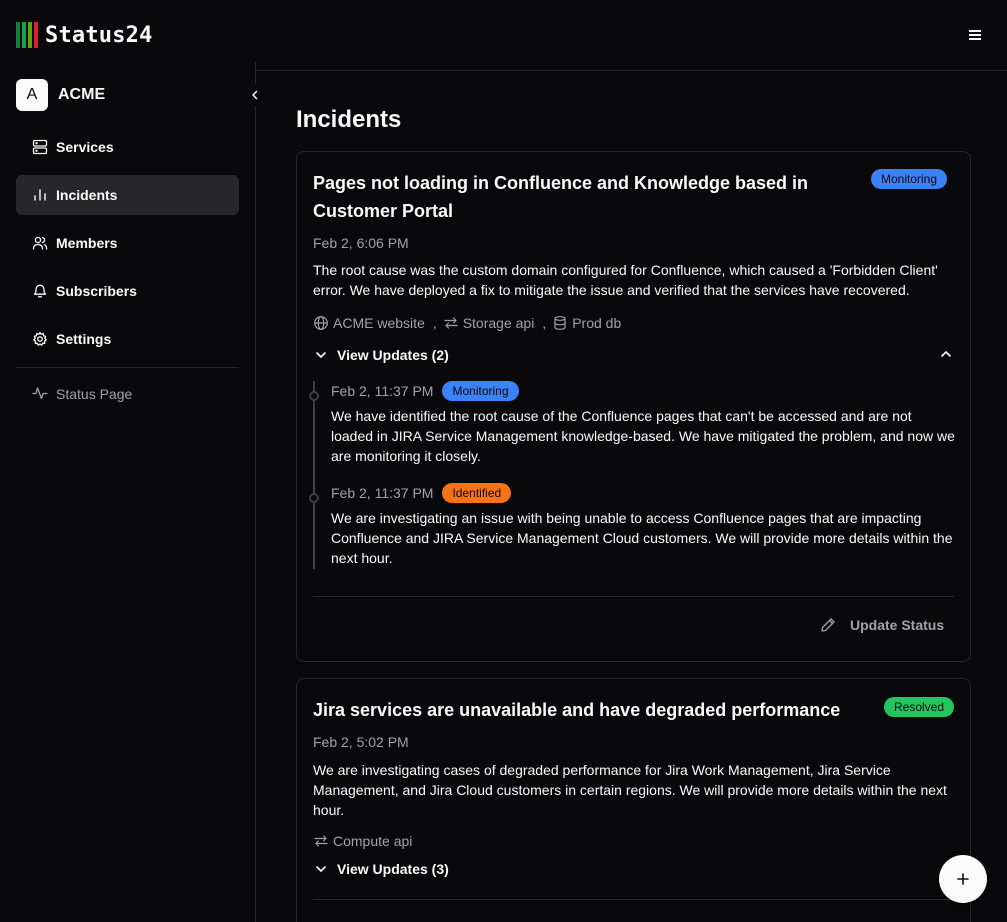 This screenshot has height=922, width=1007. I want to click on globe-icon, so click(321, 323).